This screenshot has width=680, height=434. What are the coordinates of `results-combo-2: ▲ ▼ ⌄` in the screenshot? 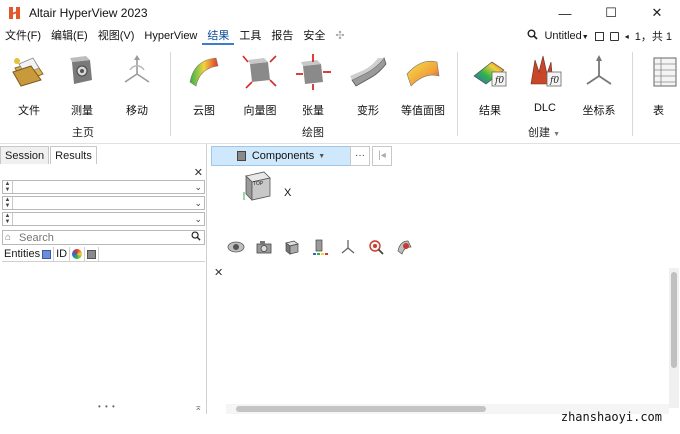 It's located at (103, 203).